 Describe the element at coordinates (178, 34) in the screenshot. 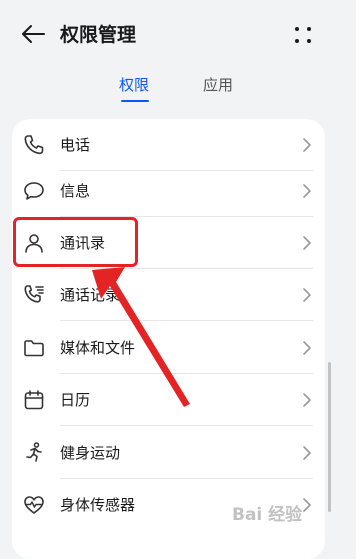

I see `header: 权限管理` at that location.